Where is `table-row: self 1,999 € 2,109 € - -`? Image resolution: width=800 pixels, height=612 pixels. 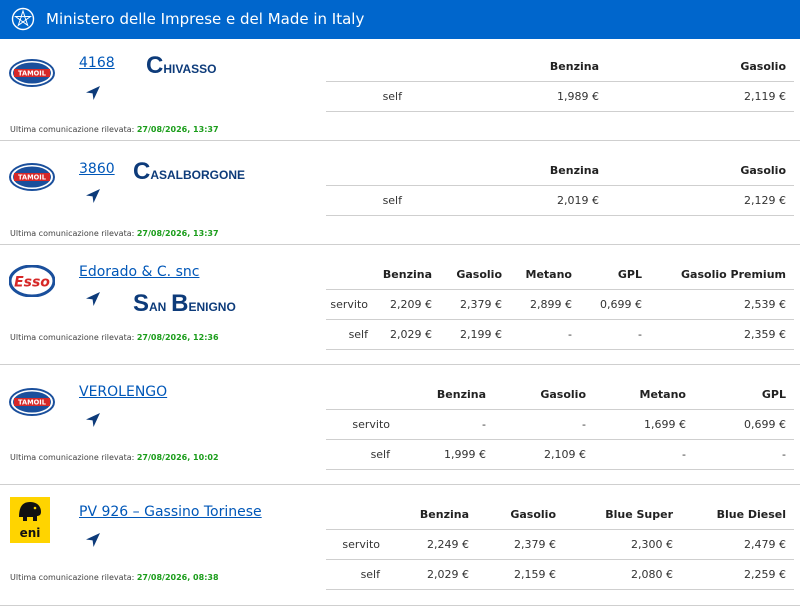
table-row: self 1,999 € 2,109 € - - is located at coordinates (560, 454).